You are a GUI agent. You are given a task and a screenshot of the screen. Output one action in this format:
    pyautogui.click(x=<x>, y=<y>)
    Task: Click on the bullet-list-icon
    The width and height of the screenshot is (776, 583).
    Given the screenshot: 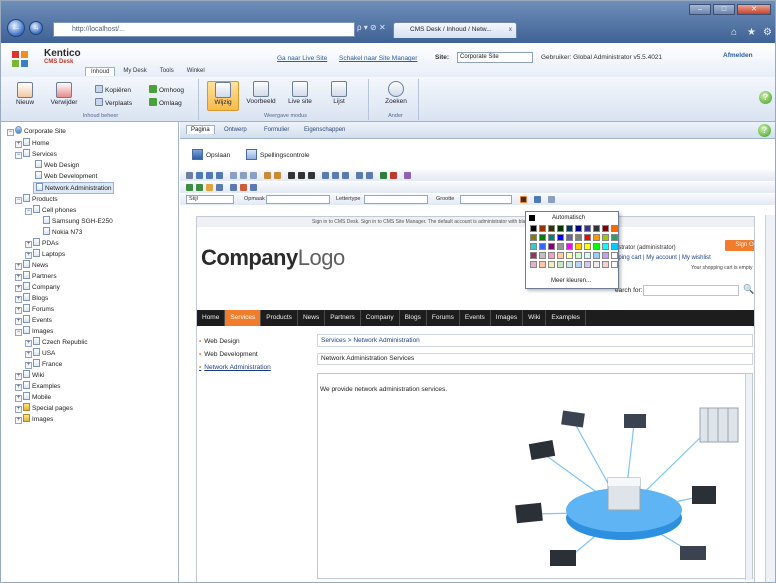 What is the action you would take?
    pyautogui.click(x=359, y=175)
    